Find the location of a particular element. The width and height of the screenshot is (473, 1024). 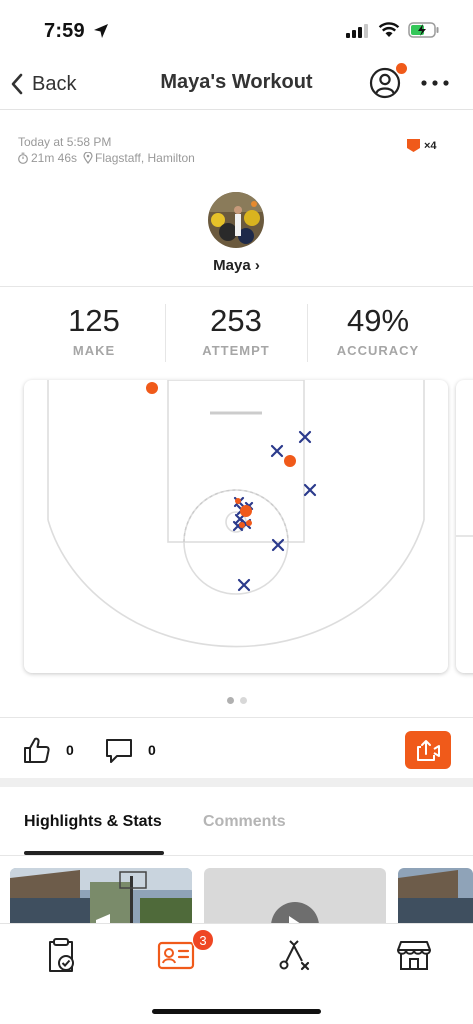

tab-highlights-stats: Highlights & Stats is located at coordinates (93, 822).